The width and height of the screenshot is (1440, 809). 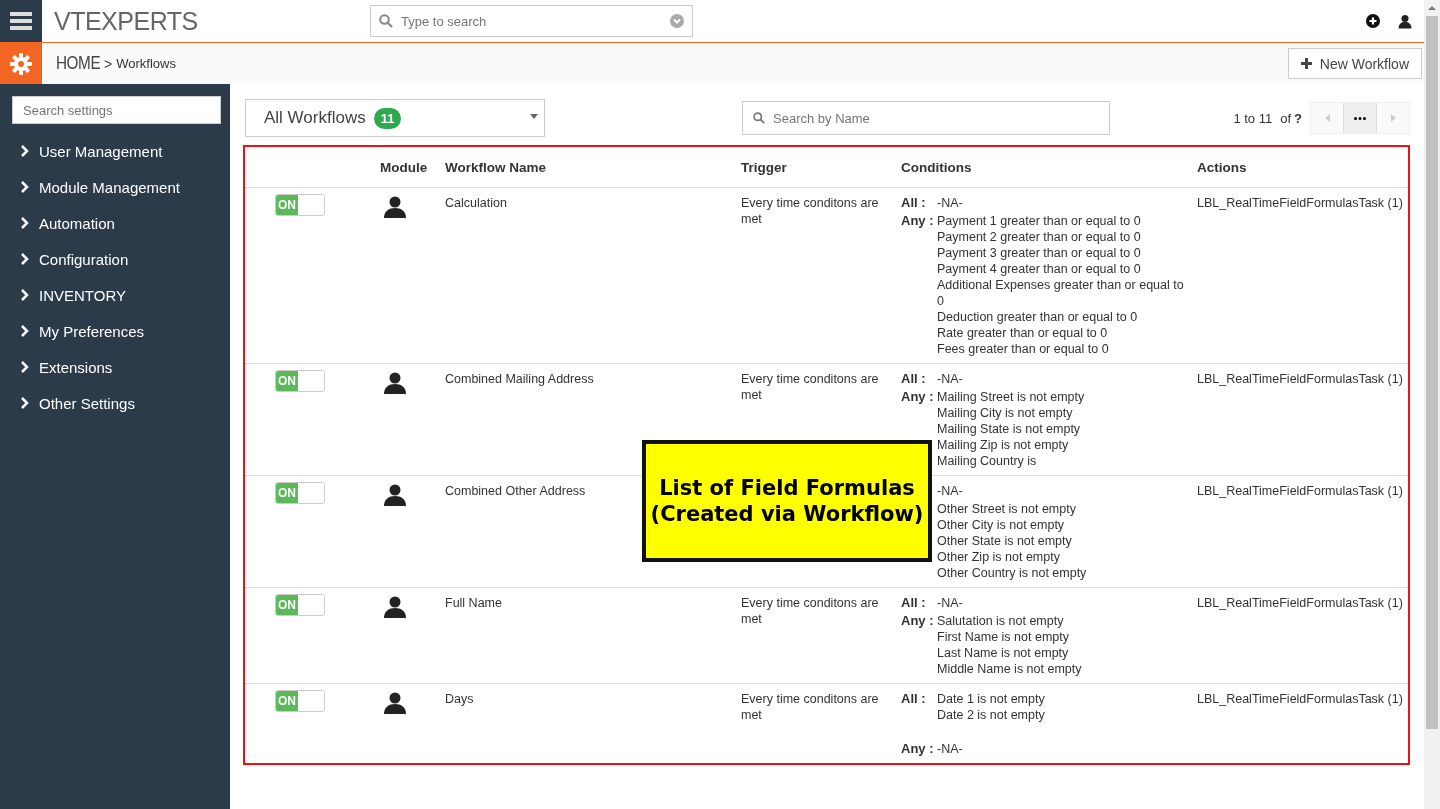 I want to click on condition: Any : -NA-, so click(x=932, y=749).